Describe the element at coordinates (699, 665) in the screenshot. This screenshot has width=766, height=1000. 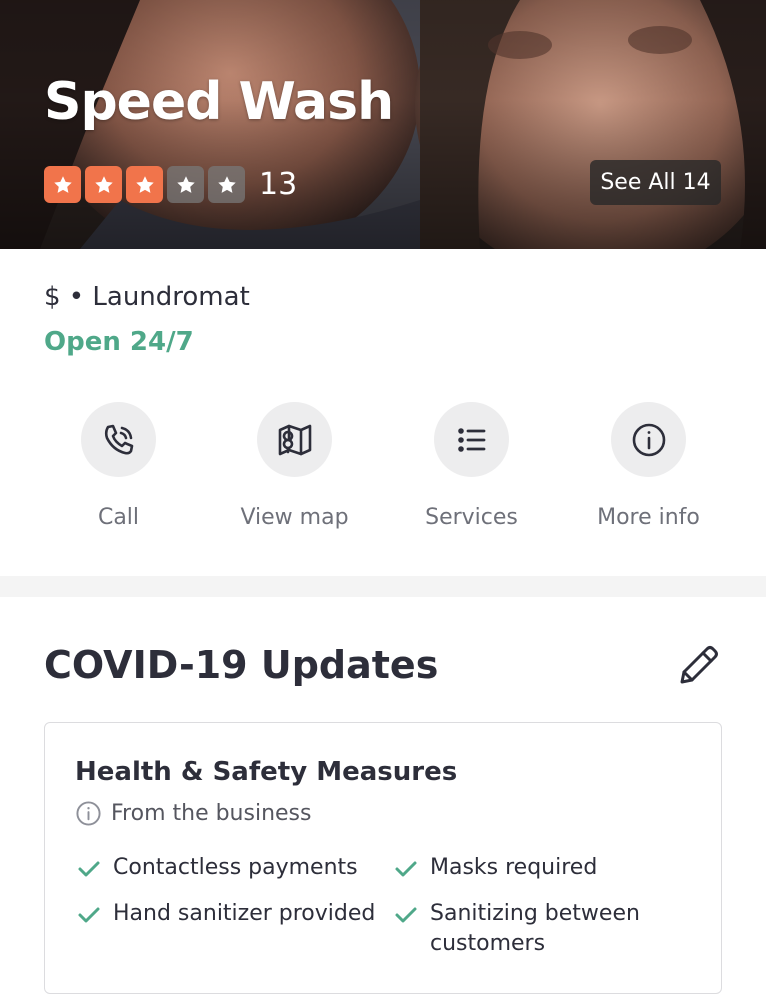
I see `pencil-icon` at that location.